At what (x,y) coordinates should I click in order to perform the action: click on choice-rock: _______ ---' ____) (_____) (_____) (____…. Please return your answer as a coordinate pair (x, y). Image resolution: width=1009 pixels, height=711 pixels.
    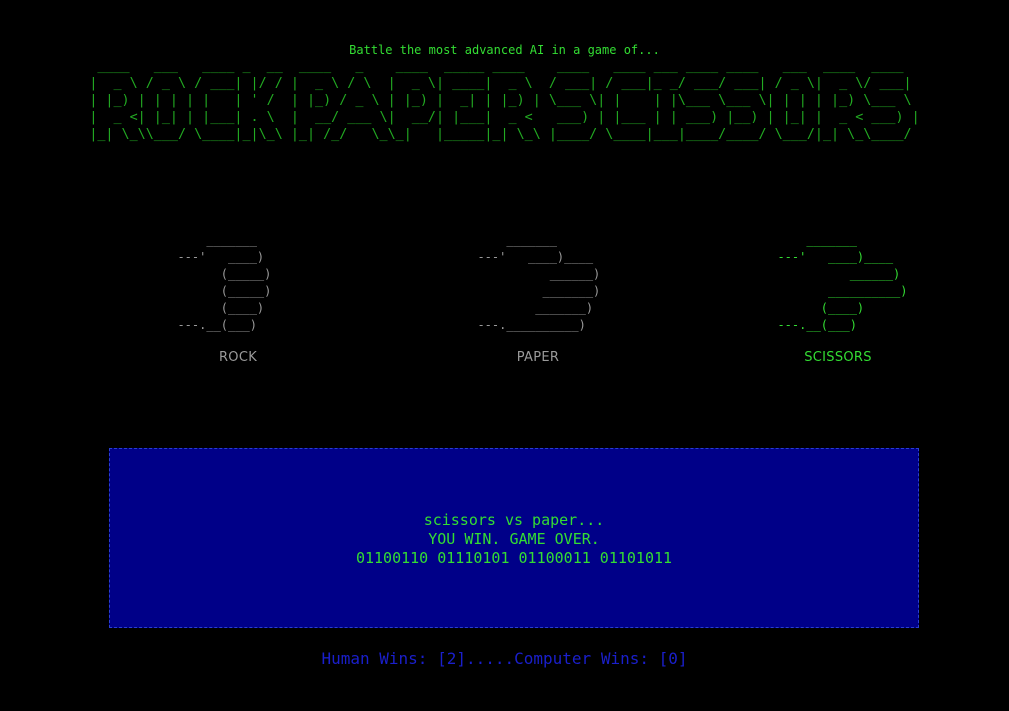
    Looking at the image, I should click on (238, 298).